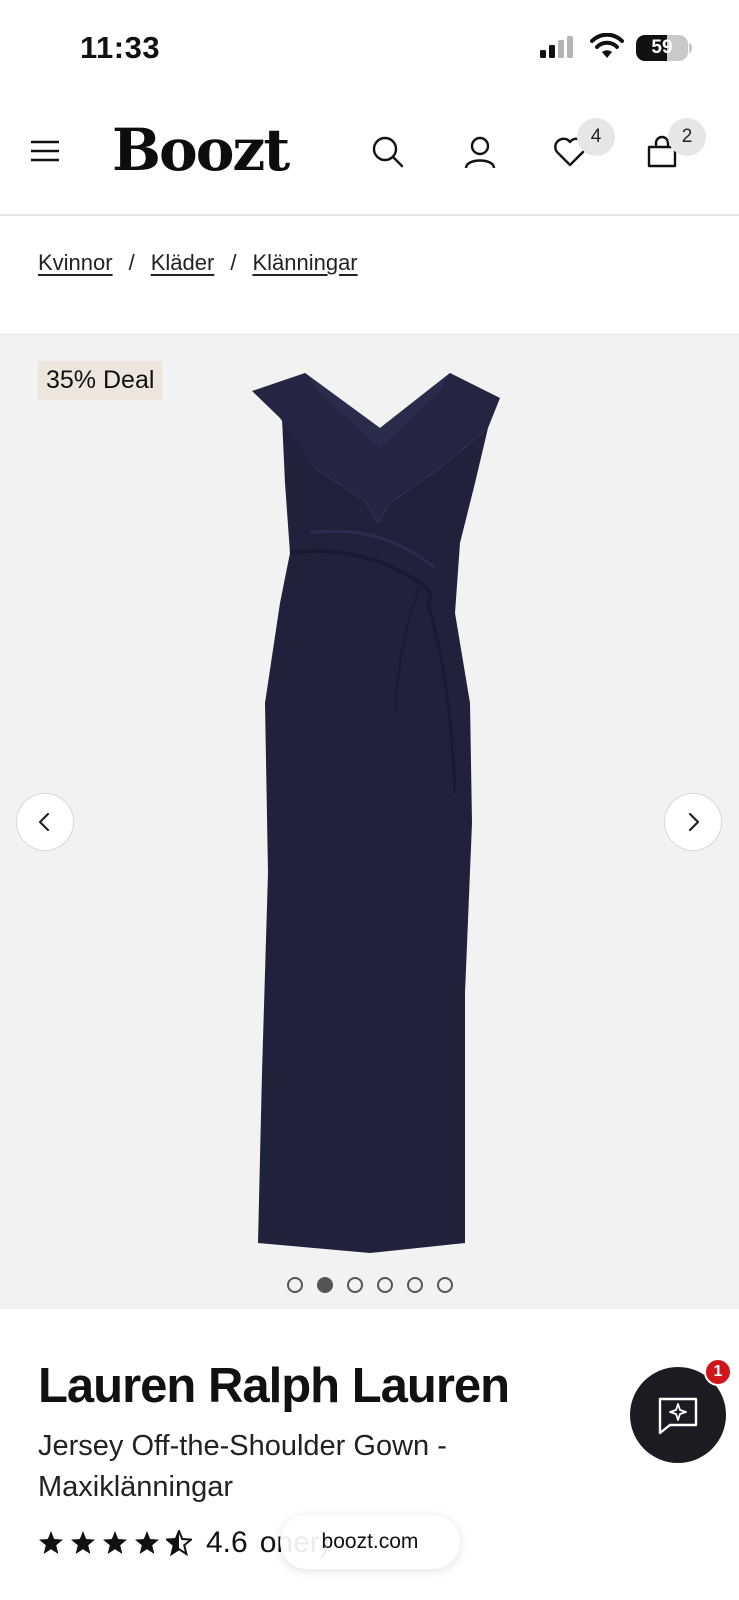  What do you see at coordinates (201, 150) in the screenshot?
I see `site-logo: Boozt` at bounding box center [201, 150].